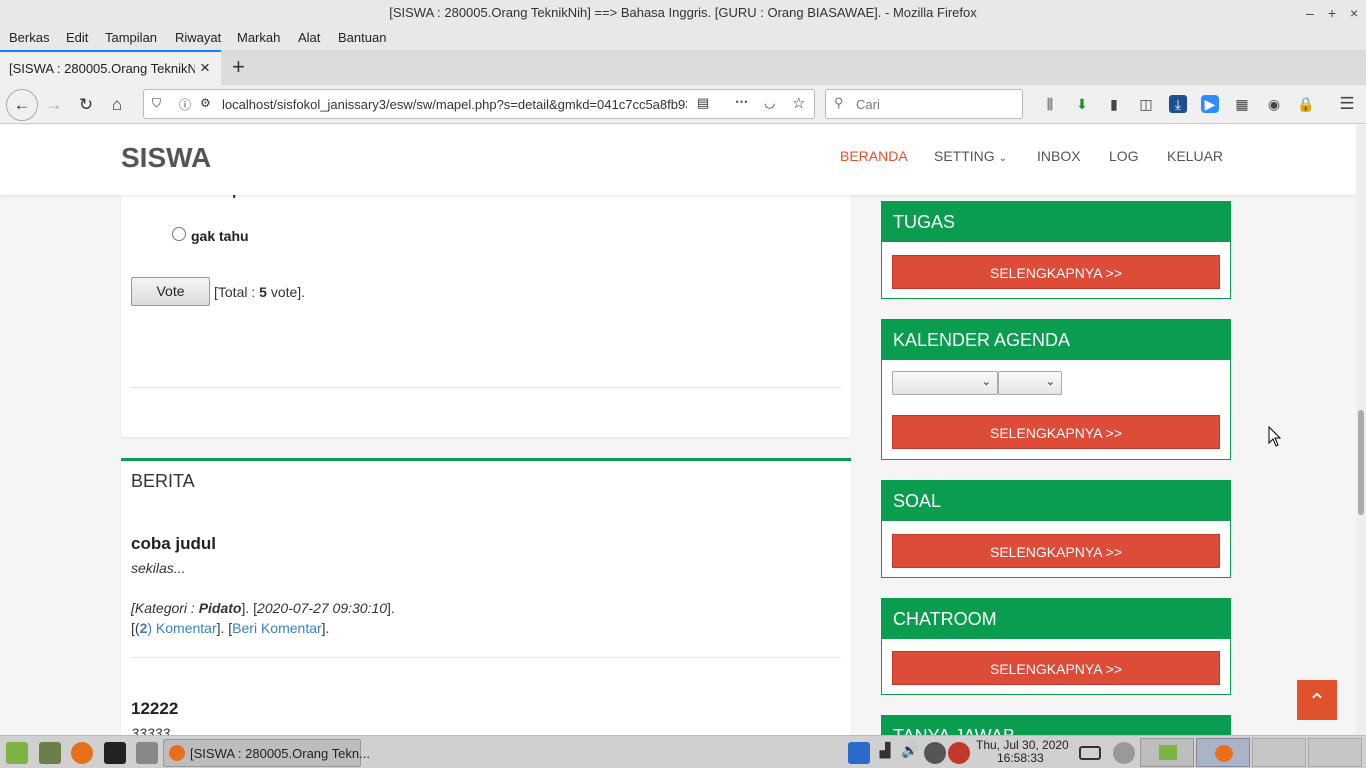 The width and height of the screenshot is (1366, 768). I want to click on kalender-more-button: SELENGKAPNYA >>, so click(1056, 432).